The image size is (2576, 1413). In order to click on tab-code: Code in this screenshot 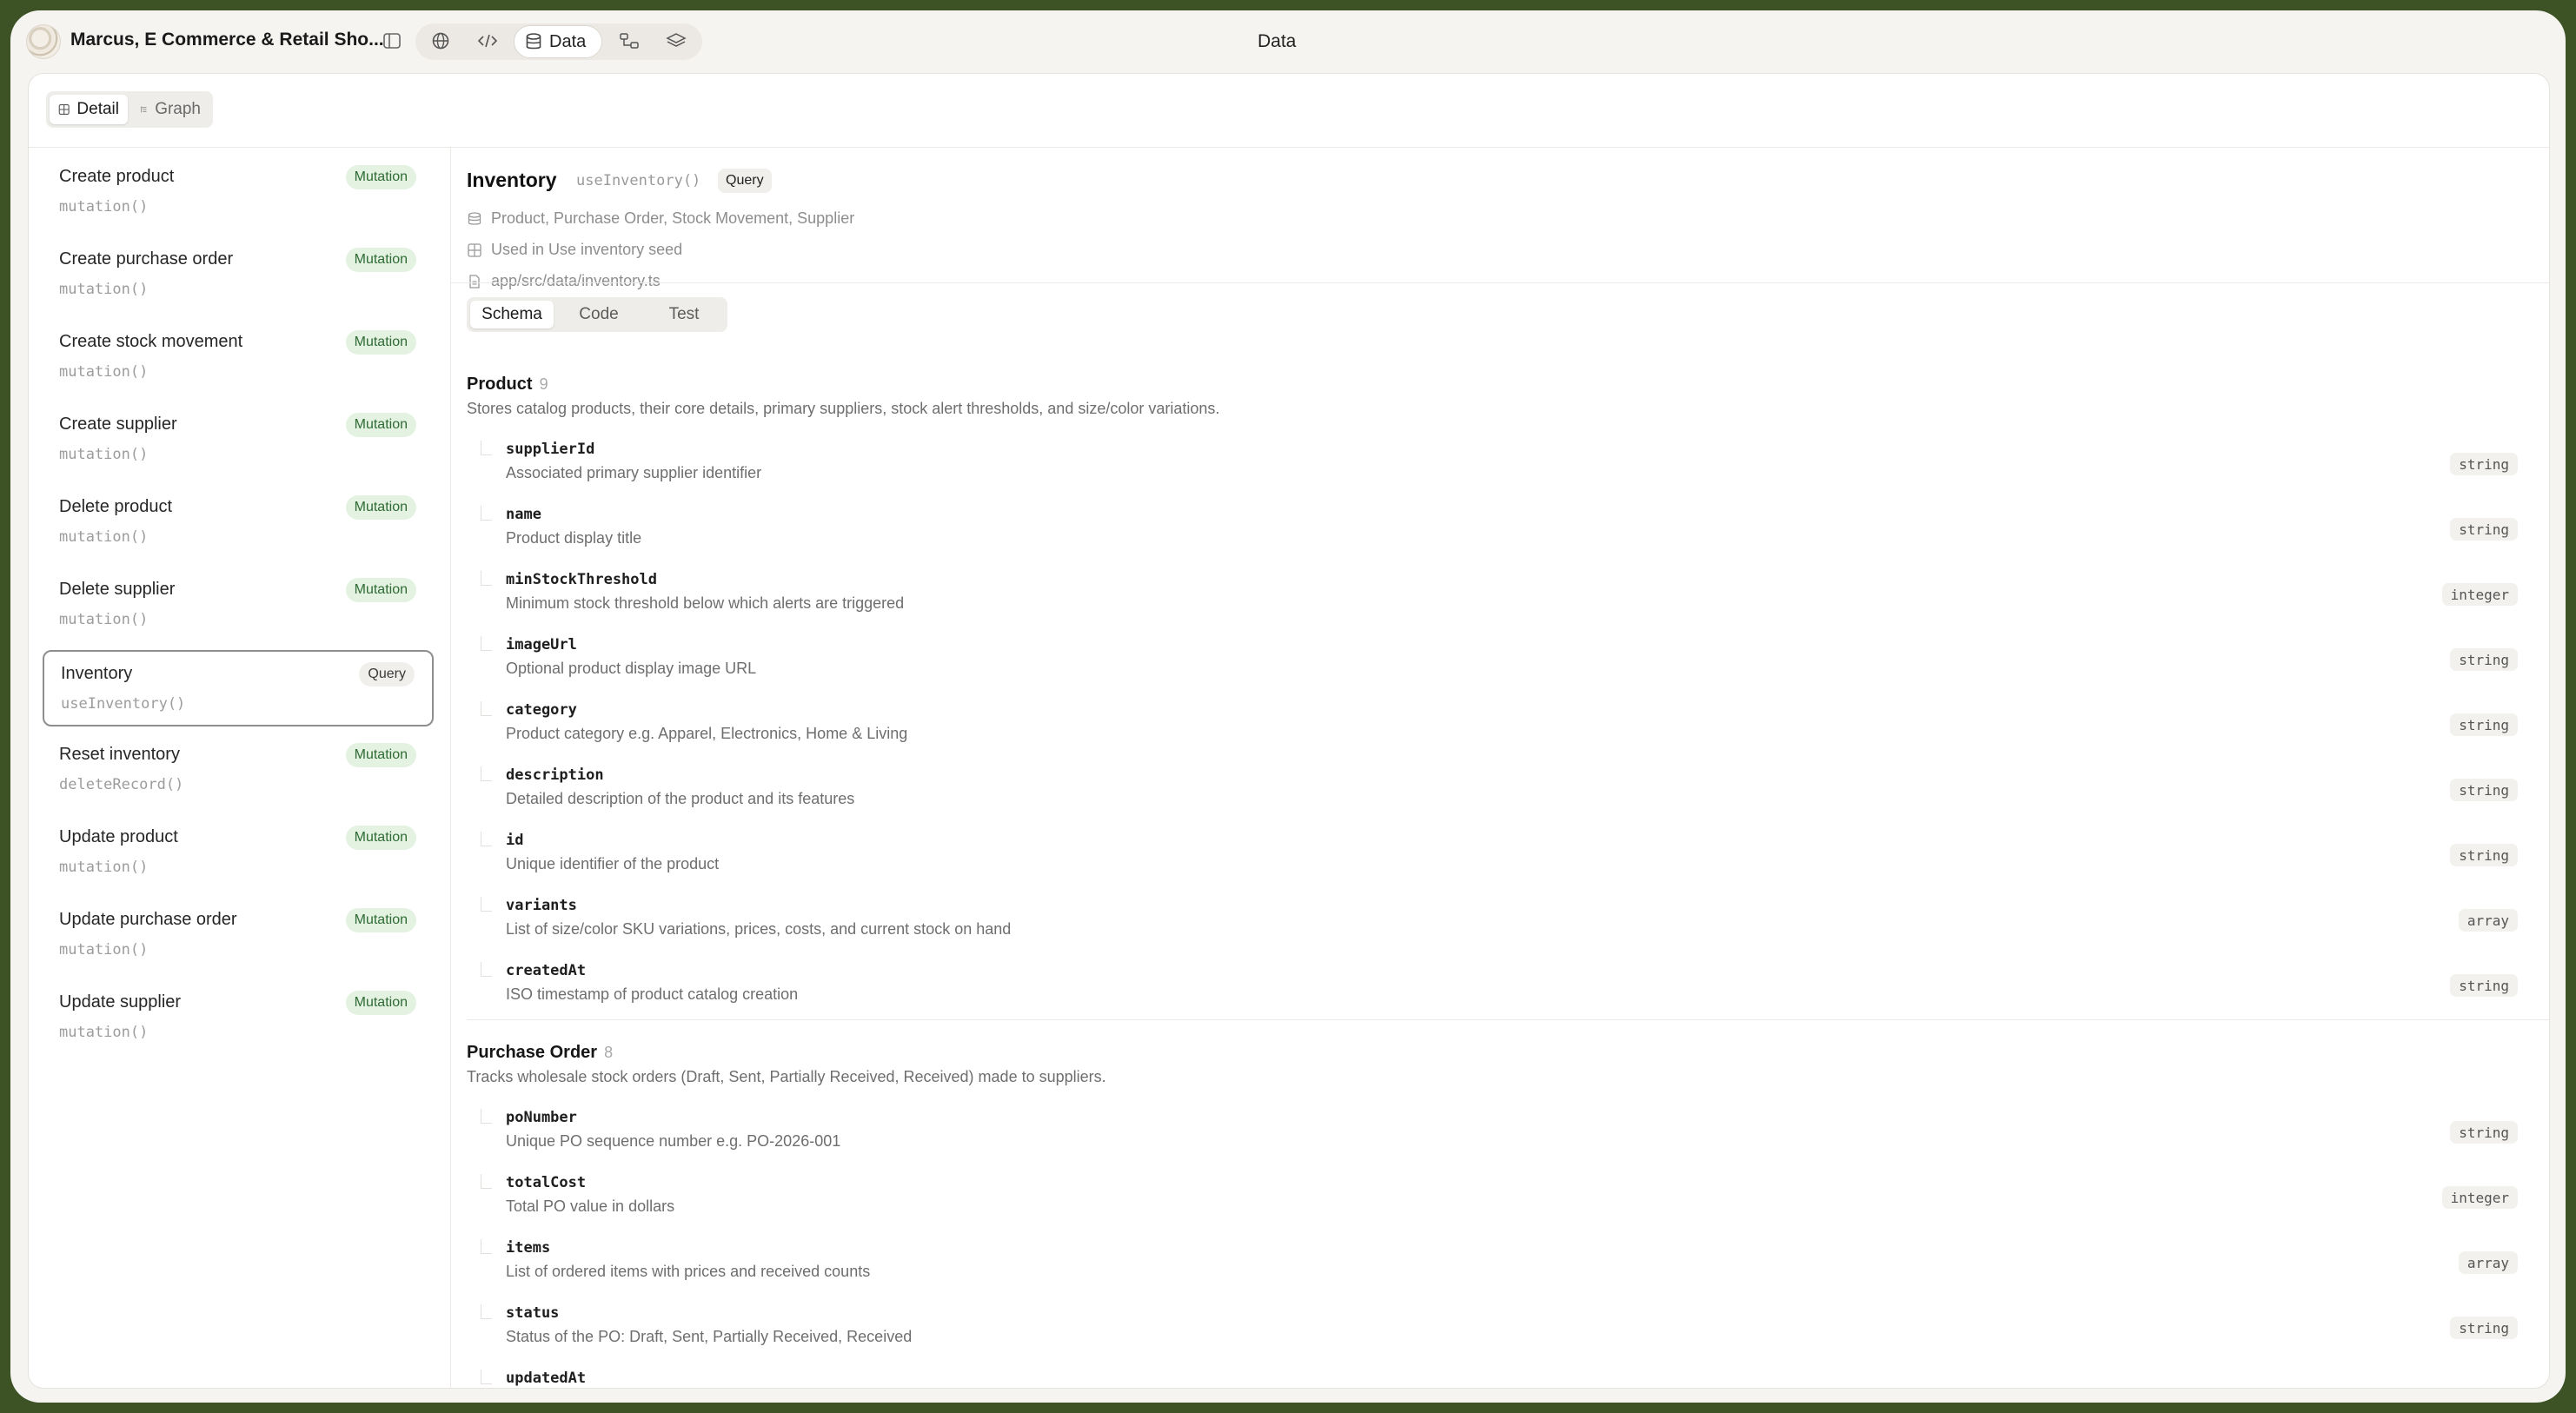, I will do `click(599, 314)`.